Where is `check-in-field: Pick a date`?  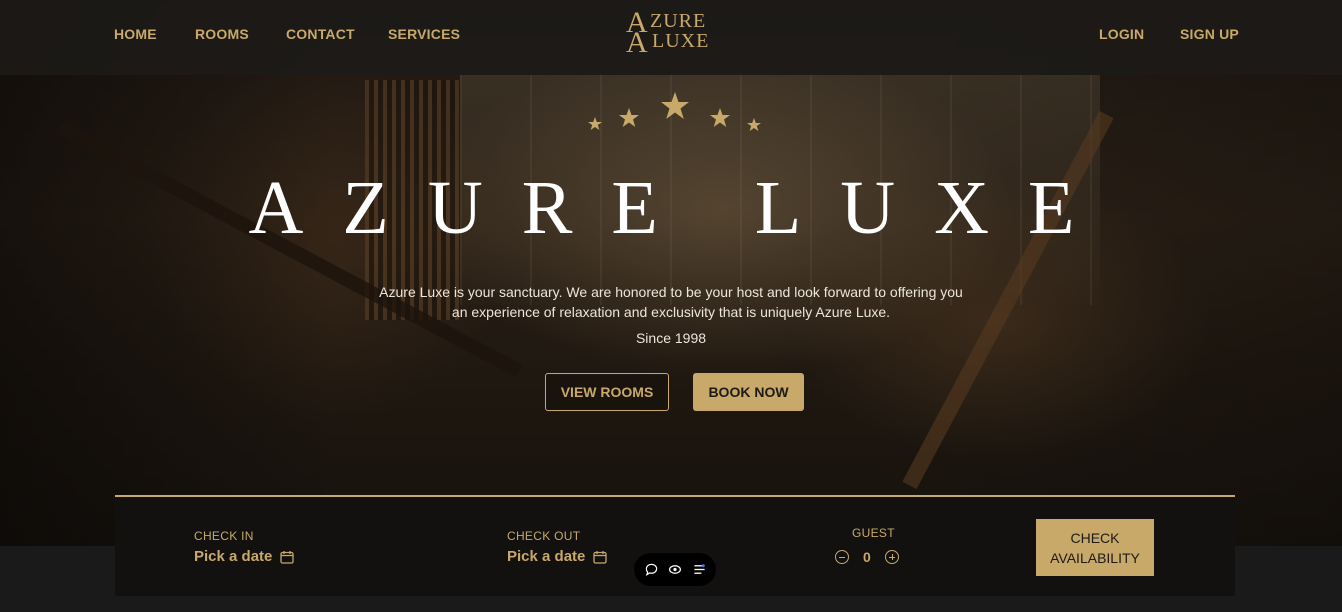
check-in-field: Pick a date is located at coordinates (244, 556).